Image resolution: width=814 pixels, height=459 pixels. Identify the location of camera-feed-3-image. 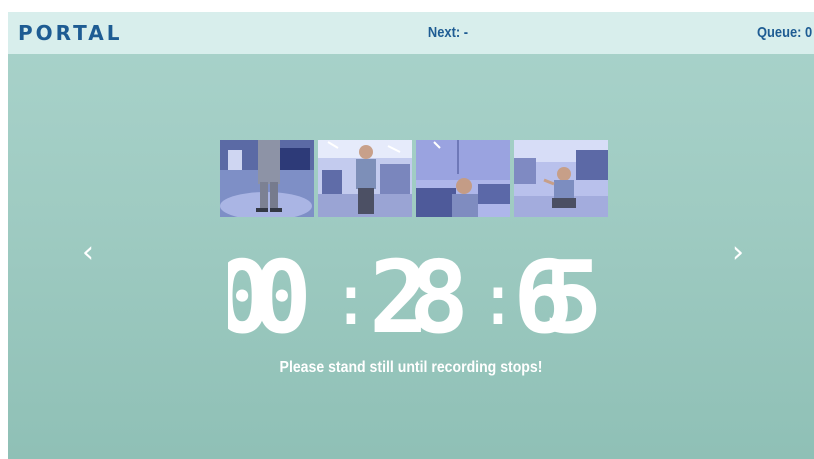
(463, 178).